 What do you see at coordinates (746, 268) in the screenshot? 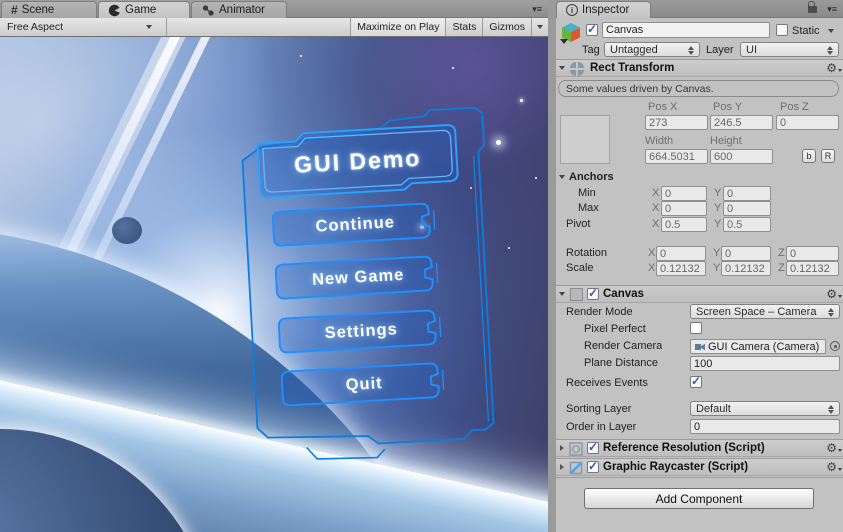
I see `scale-y-field: 0.12132` at bounding box center [746, 268].